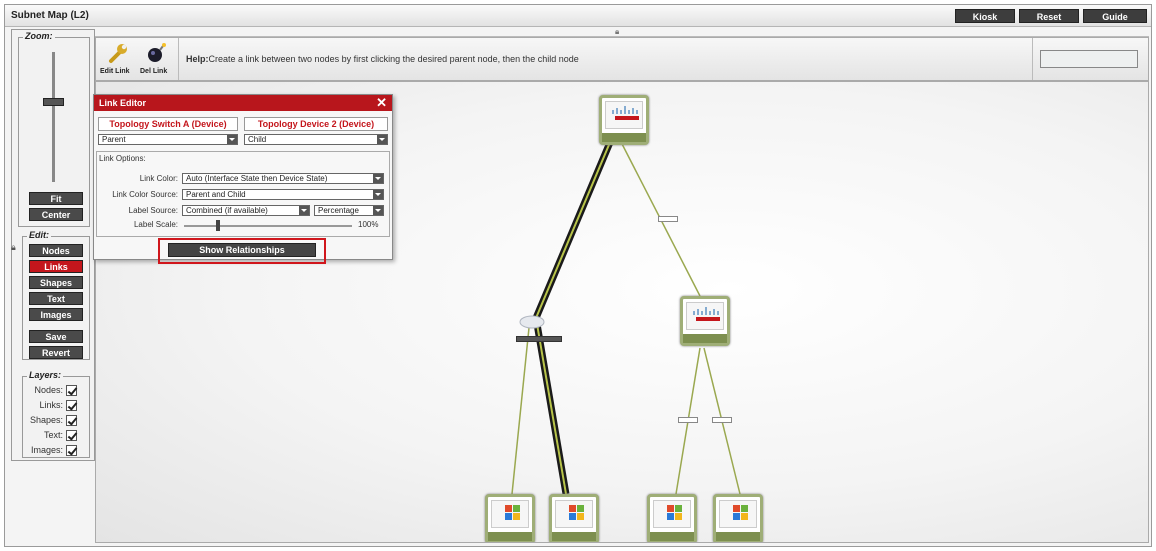  Describe the element at coordinates (39, 36) in the screenshot. I see `zoom-label: Zoom:` at that location.